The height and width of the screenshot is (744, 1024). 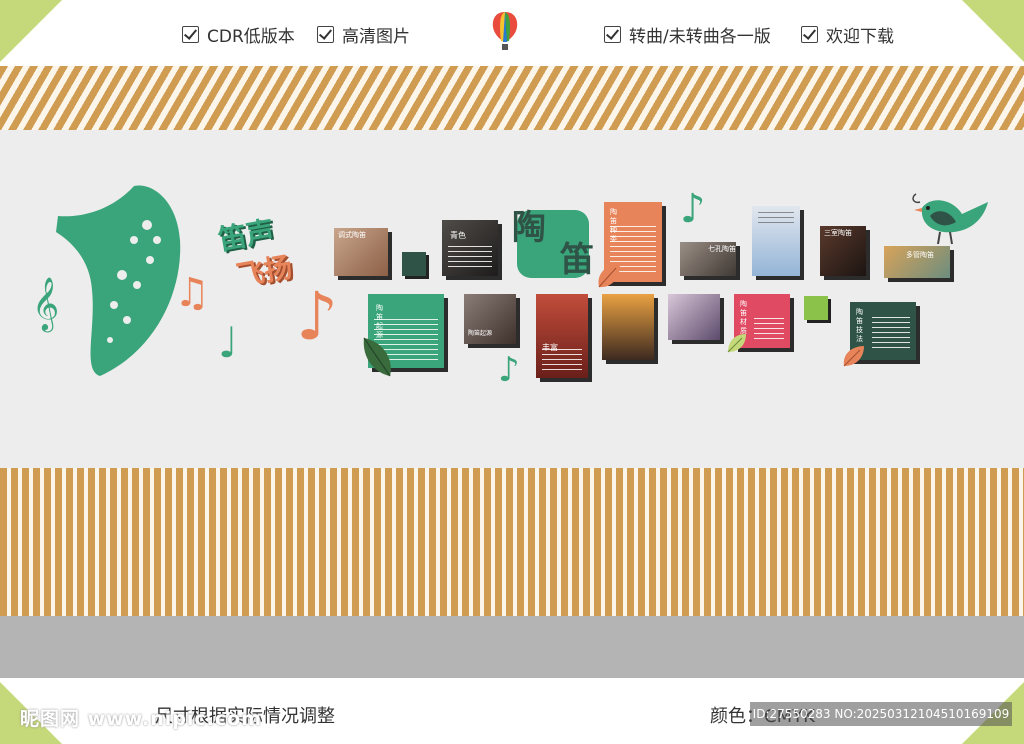 What do you see at coordinates (562, 336) in the screenshot?
I see `panel-photo-rich: 丰富` at bounding box center [562, 336].